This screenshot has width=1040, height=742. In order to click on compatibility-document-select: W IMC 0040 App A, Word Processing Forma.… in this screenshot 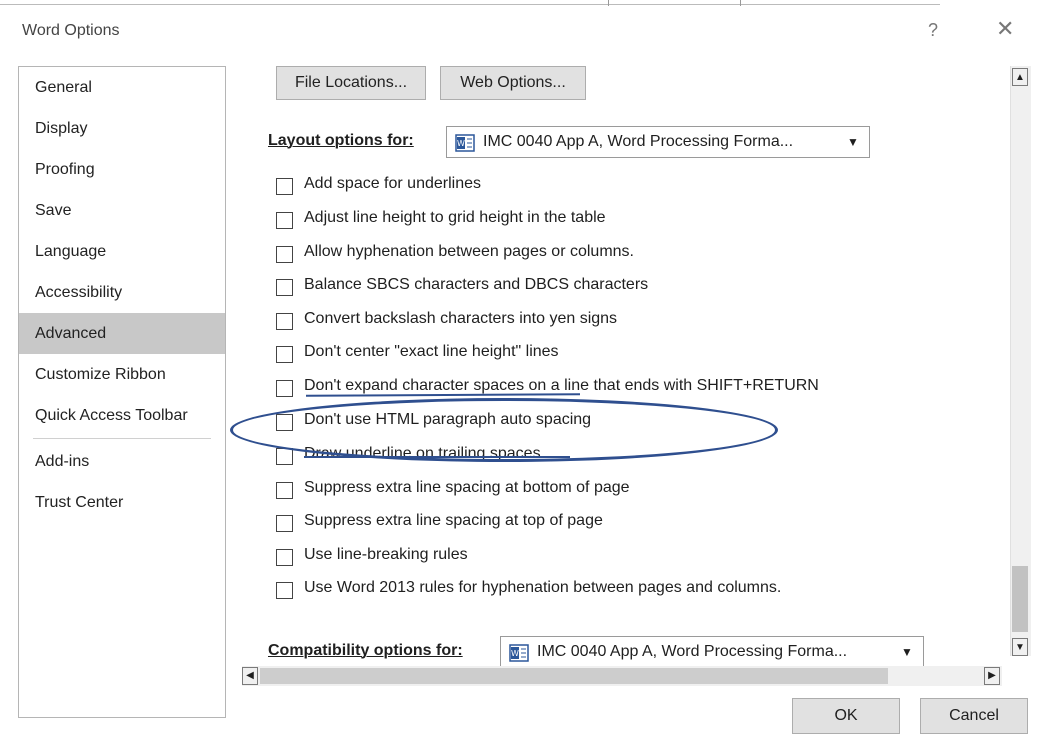, I will do `click(712, 652)`.